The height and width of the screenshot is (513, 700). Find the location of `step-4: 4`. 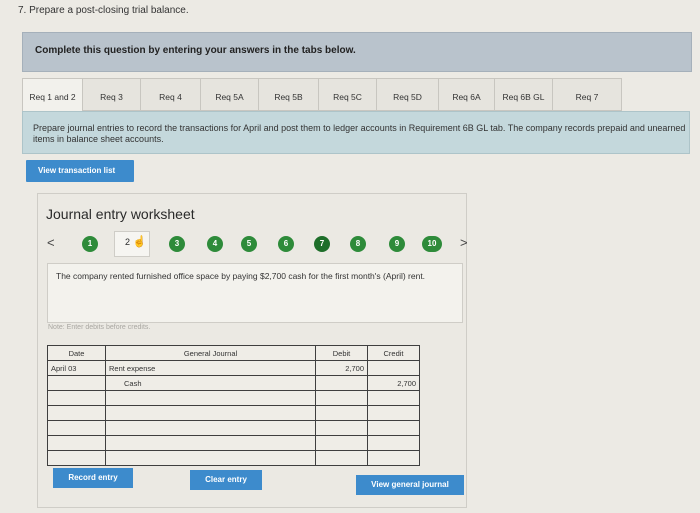

step-4: 4 is located at coordinates (215, 244).